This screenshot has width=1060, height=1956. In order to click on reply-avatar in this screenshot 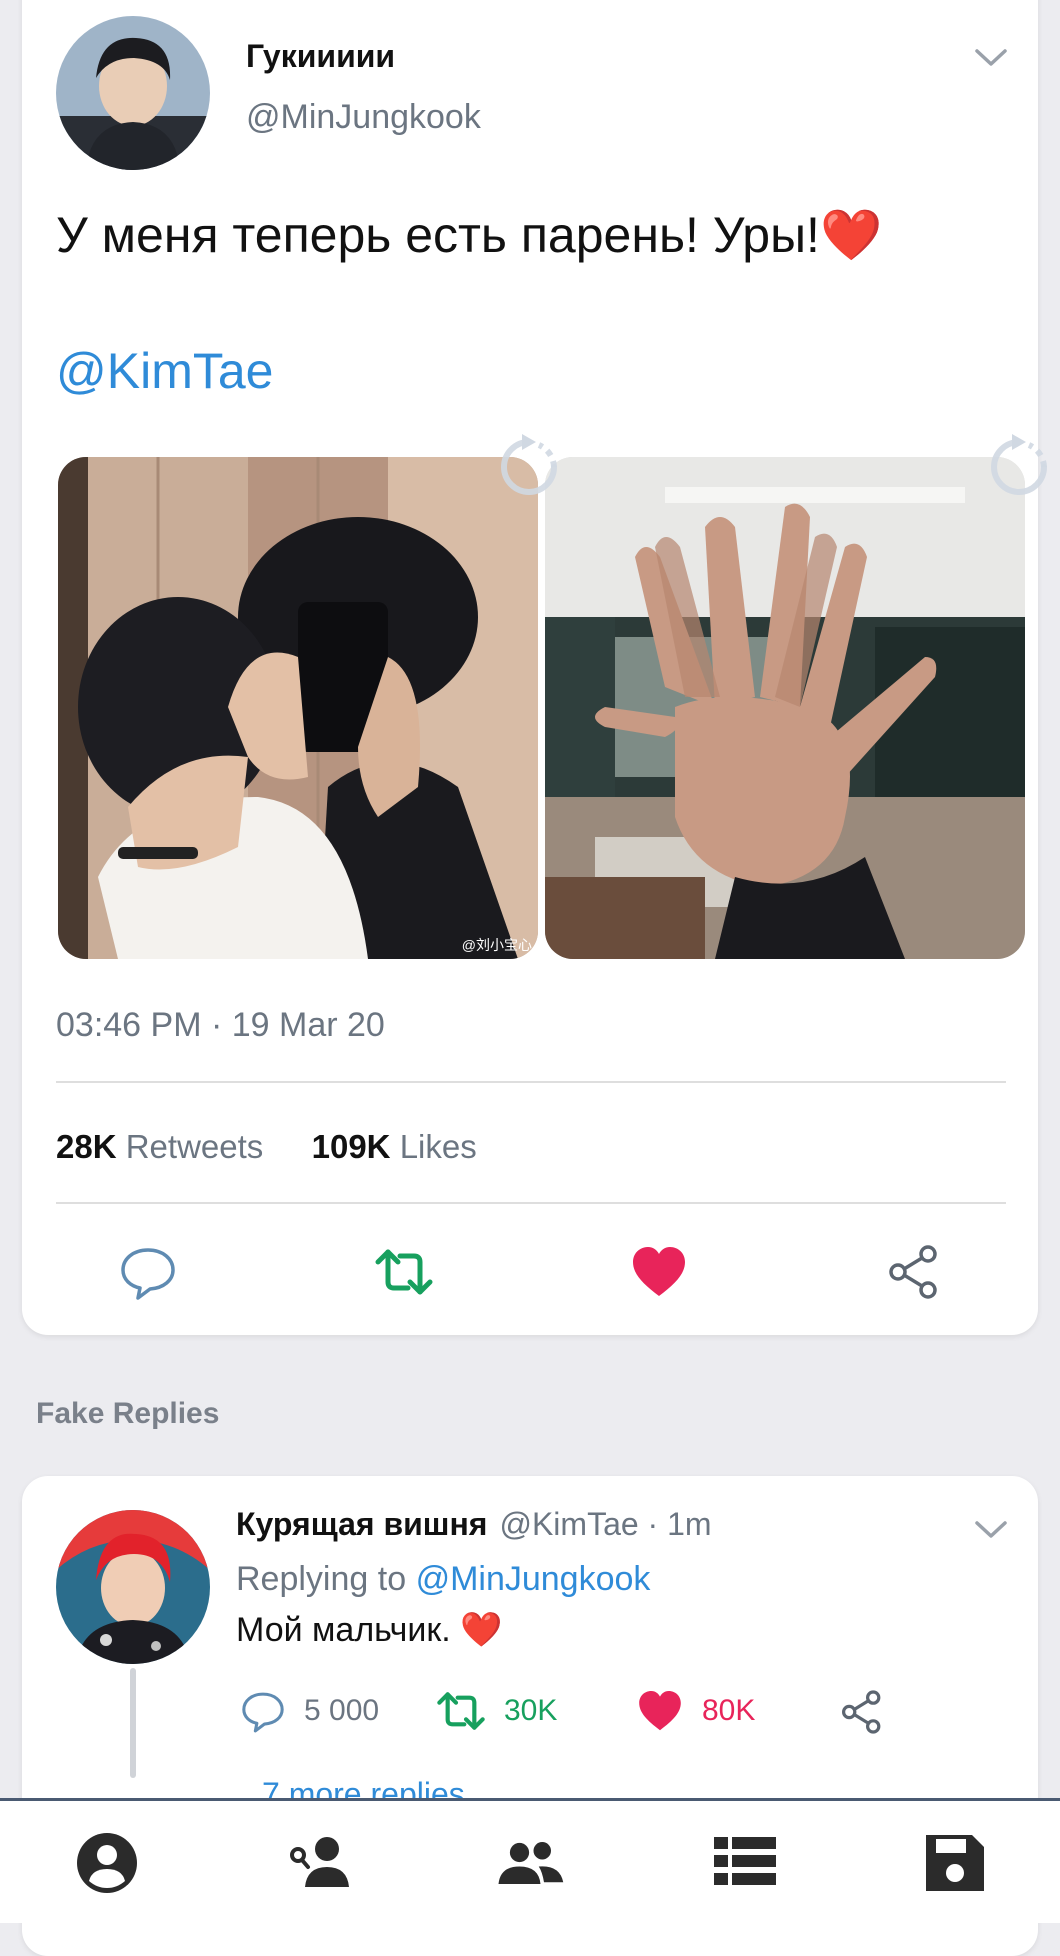, I will do `click(133, 1587)`.